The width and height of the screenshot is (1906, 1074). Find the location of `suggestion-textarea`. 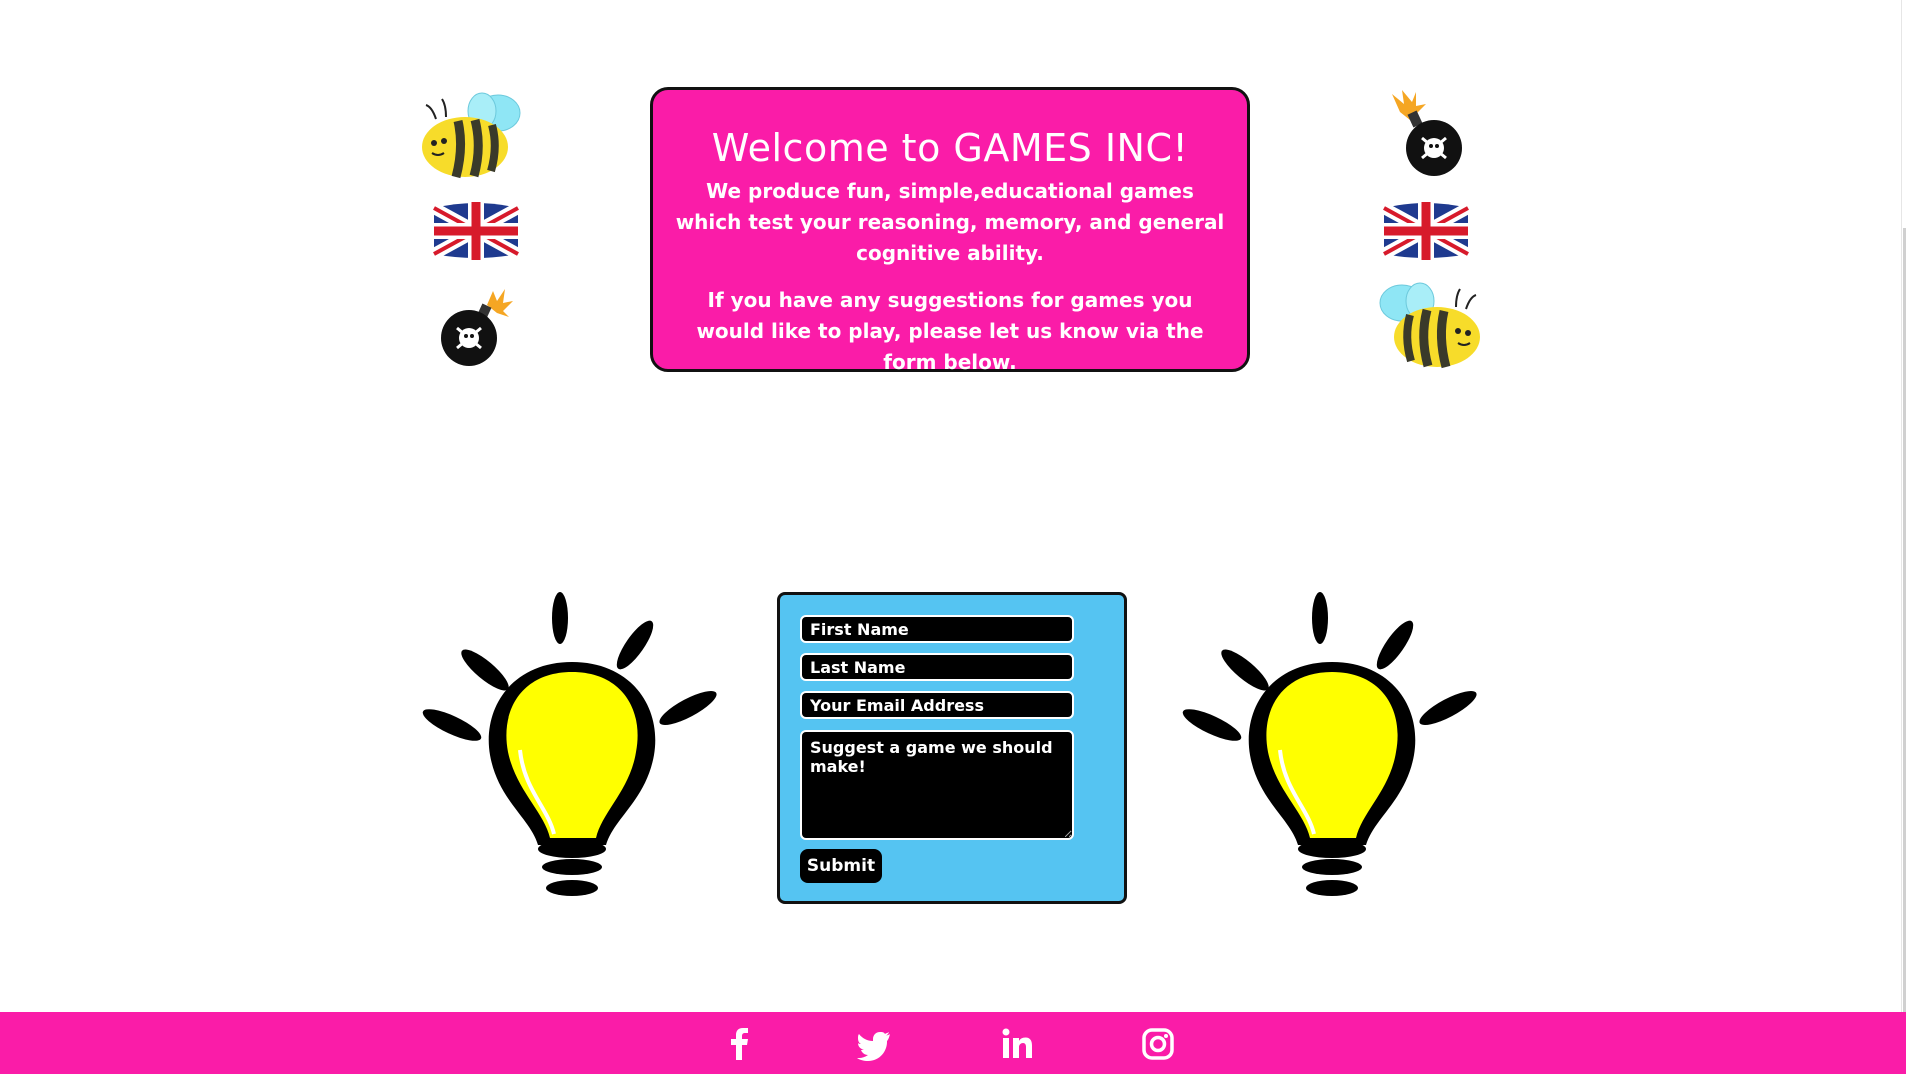

suggestion-textarea is located at coordinates (937, 785).